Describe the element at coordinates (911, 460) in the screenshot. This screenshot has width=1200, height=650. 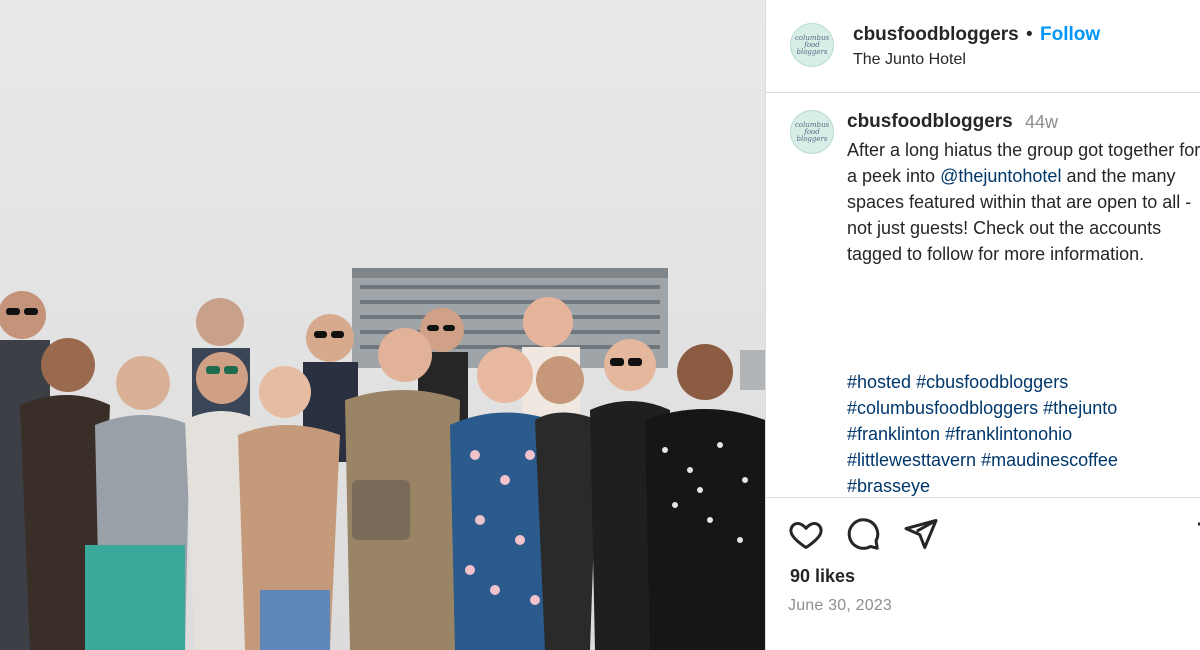
I see `hashtag-link: #littlewesttavern` at that location.